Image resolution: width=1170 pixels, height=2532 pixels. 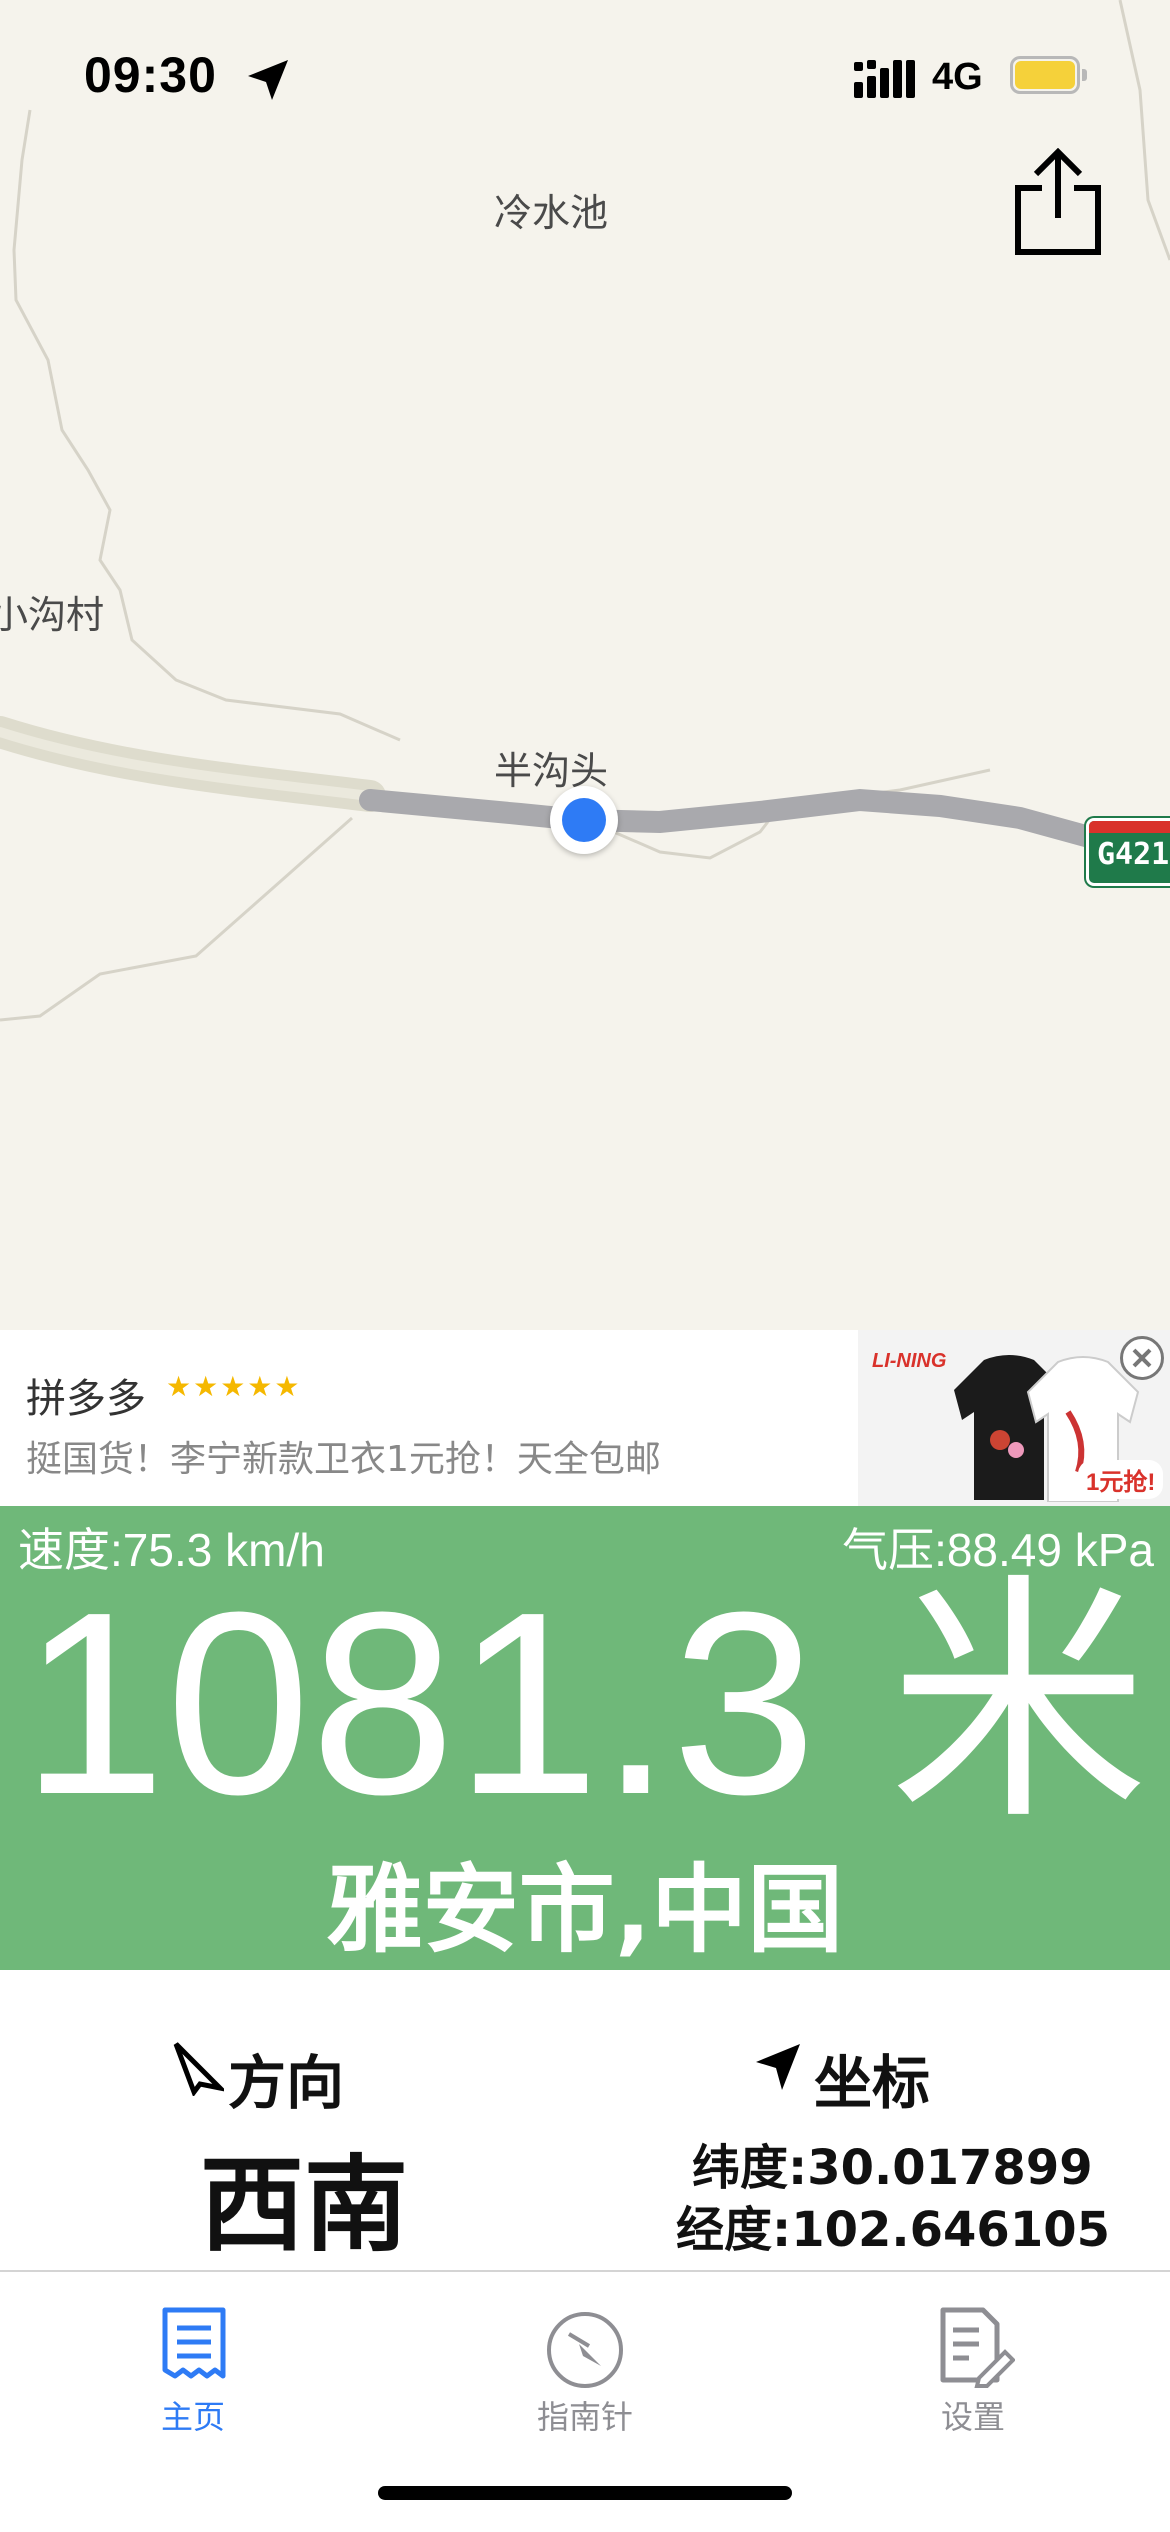 I want to click on network-type: 4G, so click(x=957, y=77).